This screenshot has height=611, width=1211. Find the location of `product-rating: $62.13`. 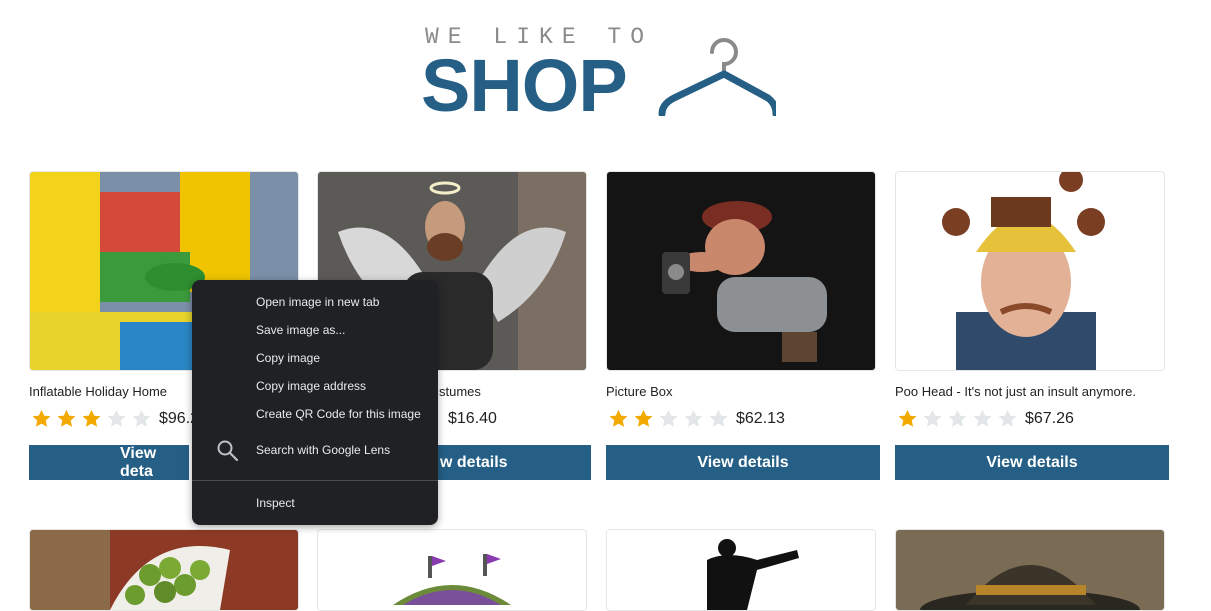

product-rating: $62.13 is located at coordinates (695, 419).